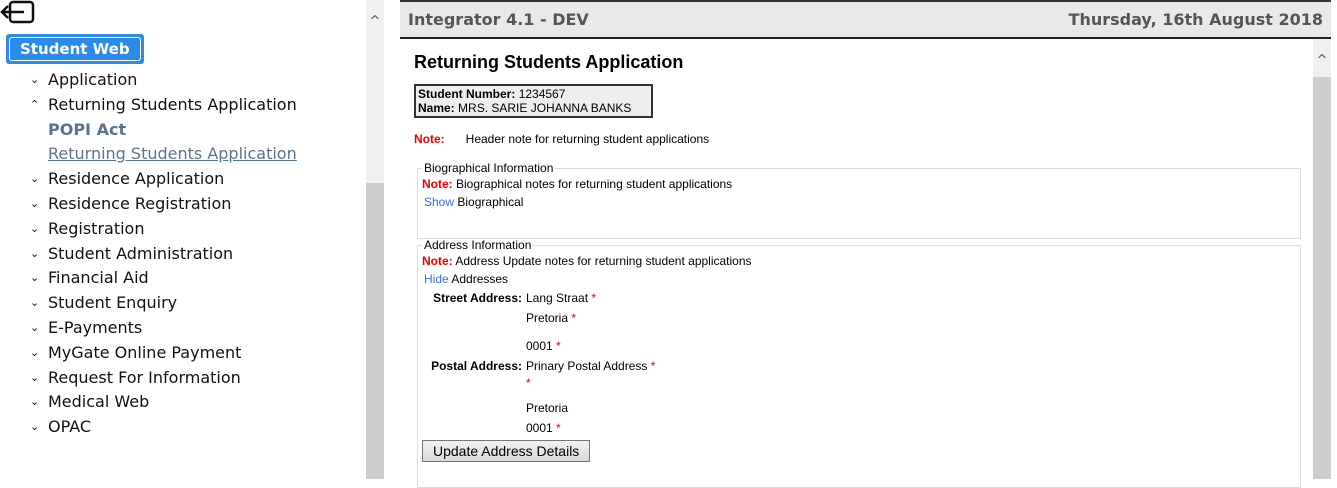 This screenshot has width=1337, height=488. What do you see at coordinates (489, 168) in the screenshot?
I see `biographical-legend: Biographical Information` at bounding box center [489, 168].